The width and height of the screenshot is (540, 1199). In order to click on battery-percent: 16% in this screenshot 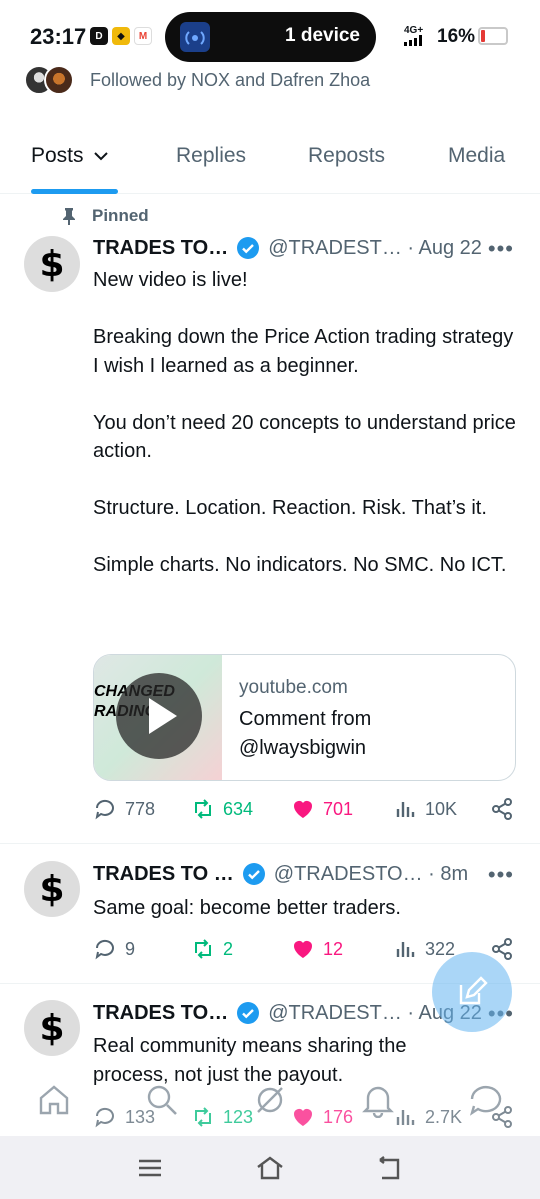, I will do `click(456, 36)`.